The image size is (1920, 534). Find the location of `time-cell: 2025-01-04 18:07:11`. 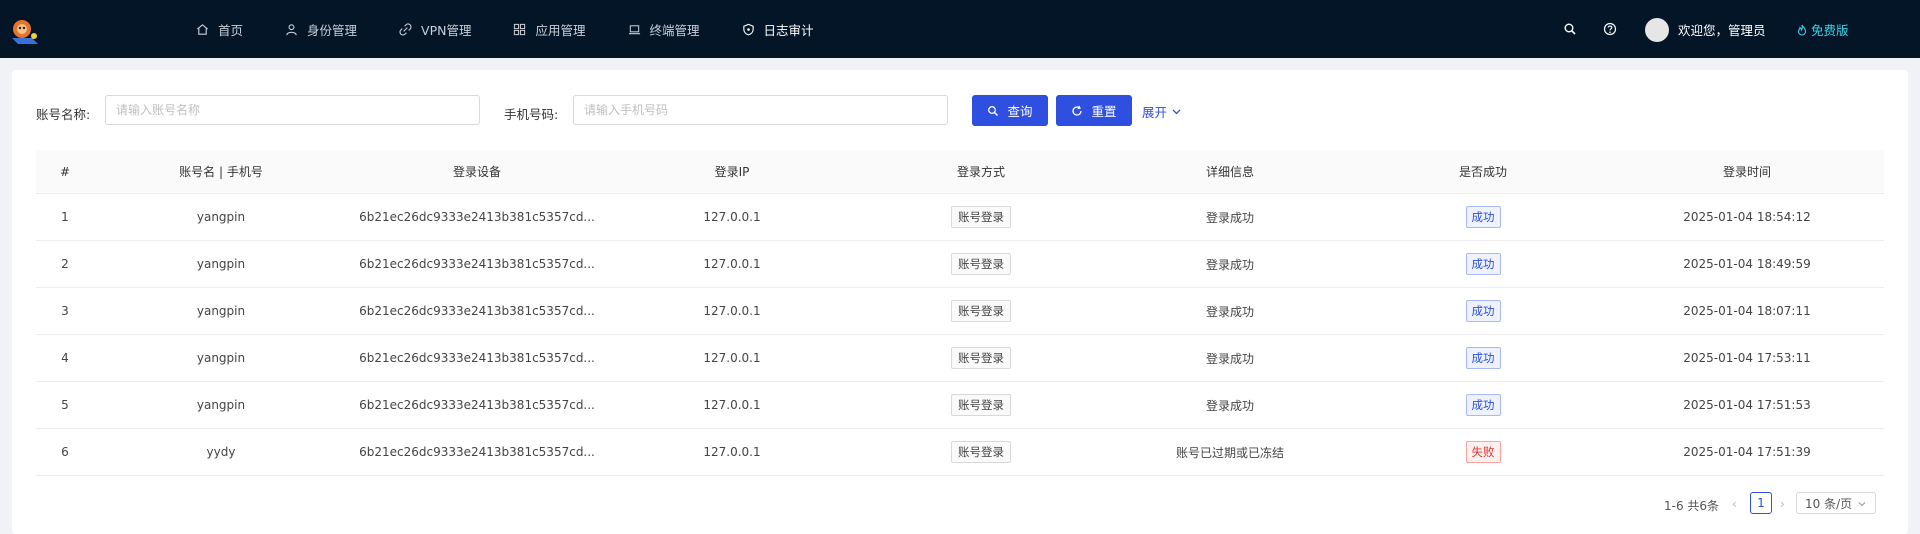

time-cell: 2025-01-04 18:07:11 is located at coordinates (1747, 311).